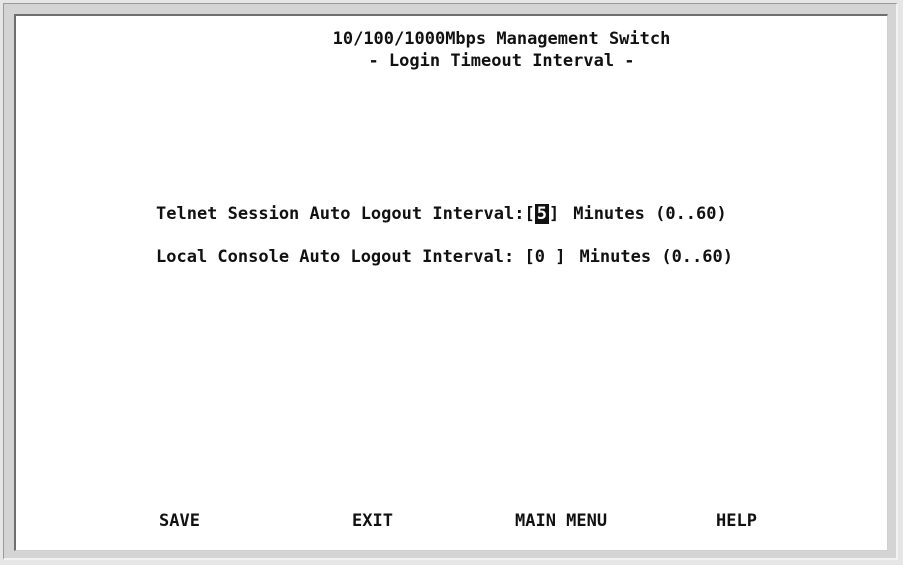  I want to click on console-logout-open-bracket: [, so click(524, 257).